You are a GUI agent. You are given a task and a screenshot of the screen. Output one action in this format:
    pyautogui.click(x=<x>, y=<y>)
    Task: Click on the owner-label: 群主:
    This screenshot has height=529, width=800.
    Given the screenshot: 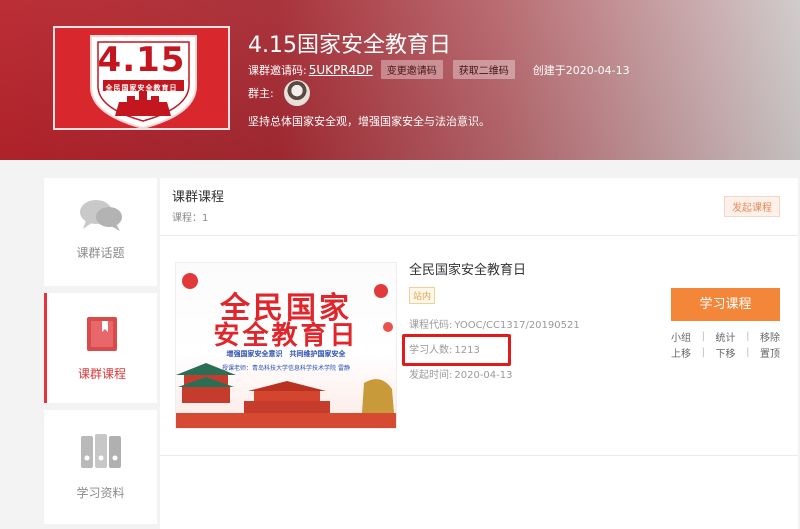 What is the action you would take?
    pyautogui.click(x=261, y=93)
    